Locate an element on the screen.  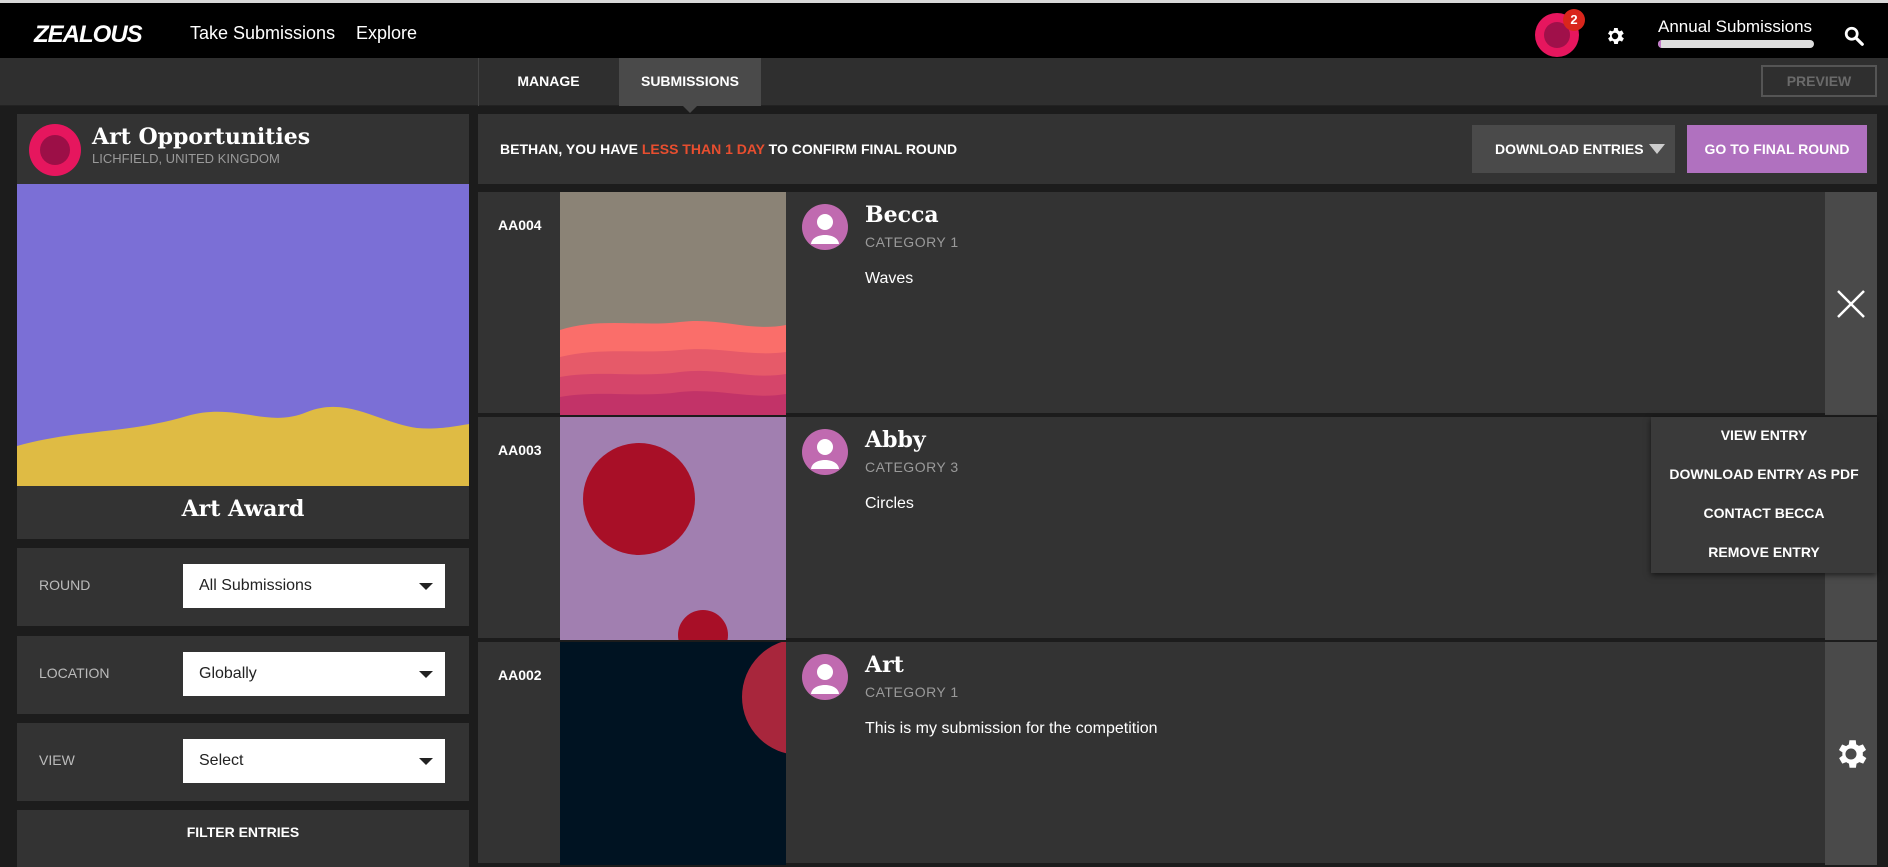
entry-description: Waves is located at coordinates (889, 278).